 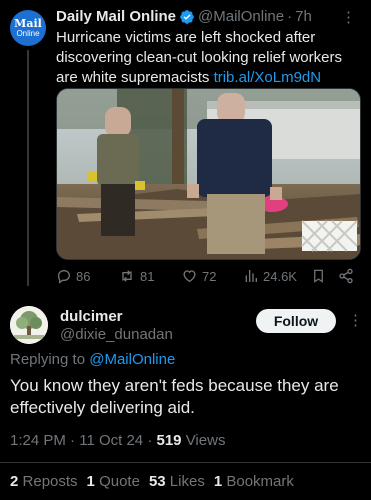 What do you see at coordinates (28, 33) in the screenshot?
I see `avatar-logo-subtext: Online` at bounding box center [28, 33].